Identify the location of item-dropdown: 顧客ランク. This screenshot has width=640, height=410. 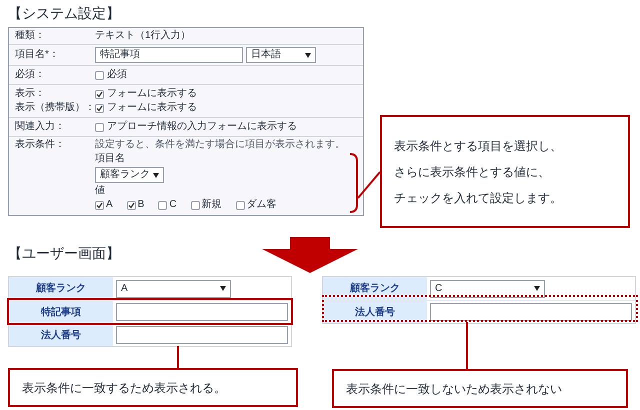
(129, 175).